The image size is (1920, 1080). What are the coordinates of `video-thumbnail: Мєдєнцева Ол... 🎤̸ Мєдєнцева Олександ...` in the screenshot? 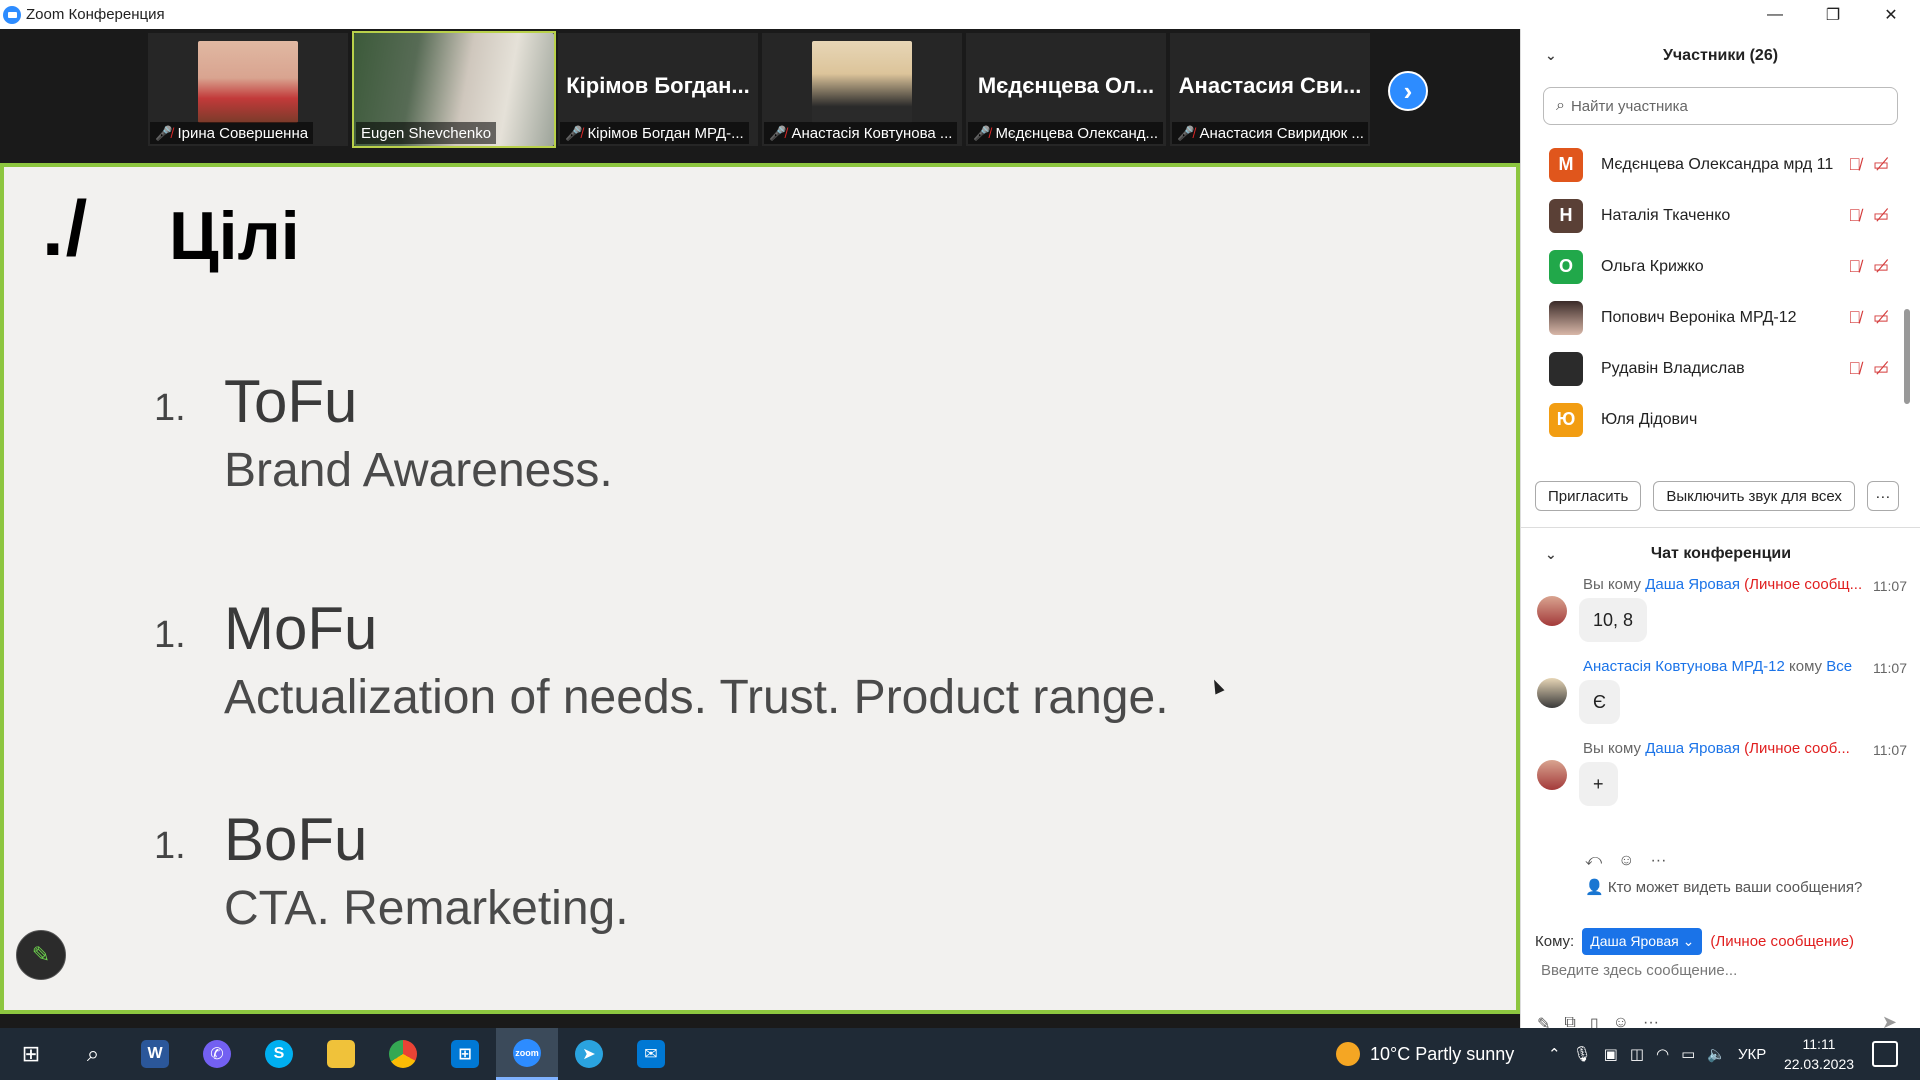 It's located at (1066, 89).